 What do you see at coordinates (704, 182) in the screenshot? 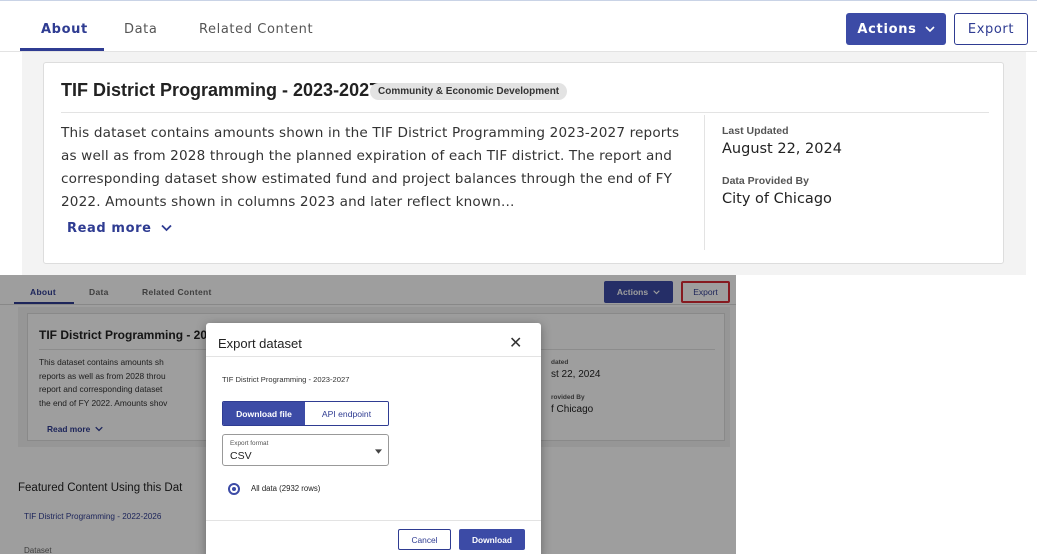
I see `vertical-divider` at bounding box center [704, 182].